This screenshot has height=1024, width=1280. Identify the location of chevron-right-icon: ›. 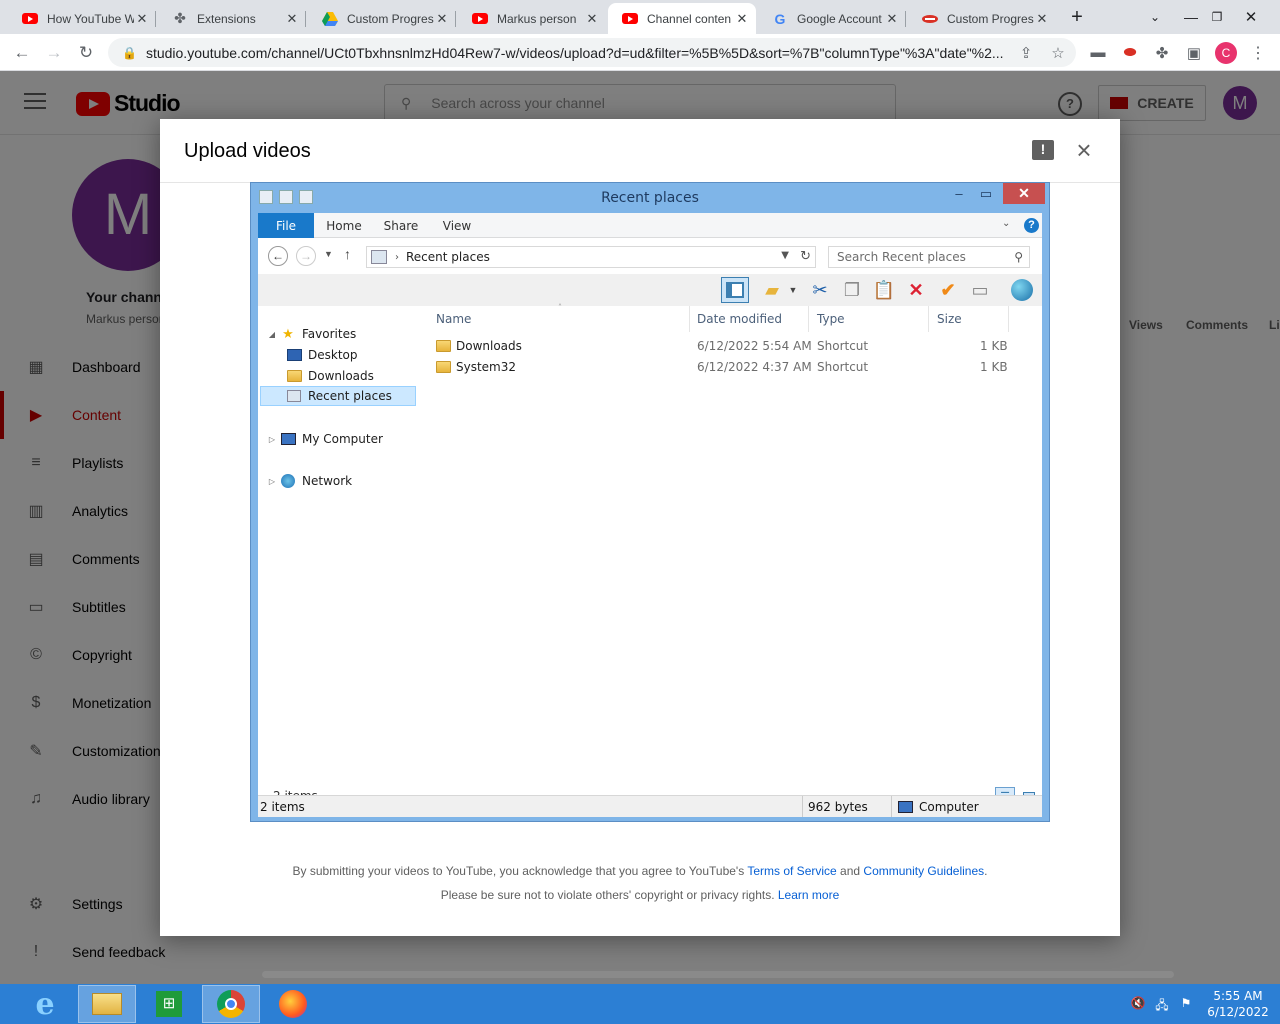
(397, 257).